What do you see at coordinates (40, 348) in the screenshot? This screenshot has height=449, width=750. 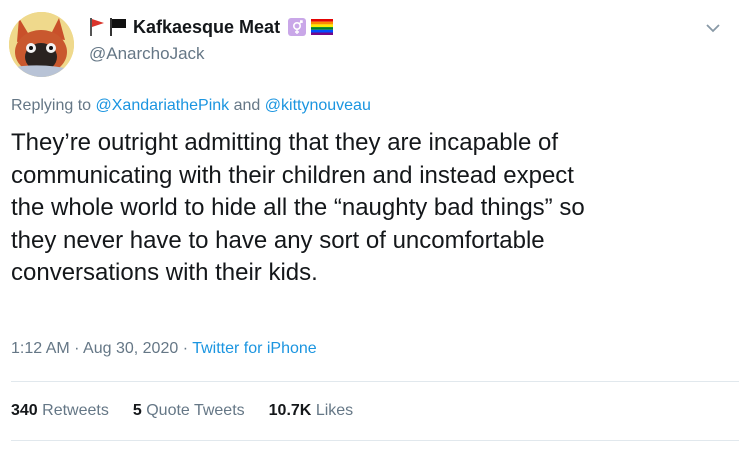 I see `tweet-time: 1:12 AM` at bounding box center [40, 348].